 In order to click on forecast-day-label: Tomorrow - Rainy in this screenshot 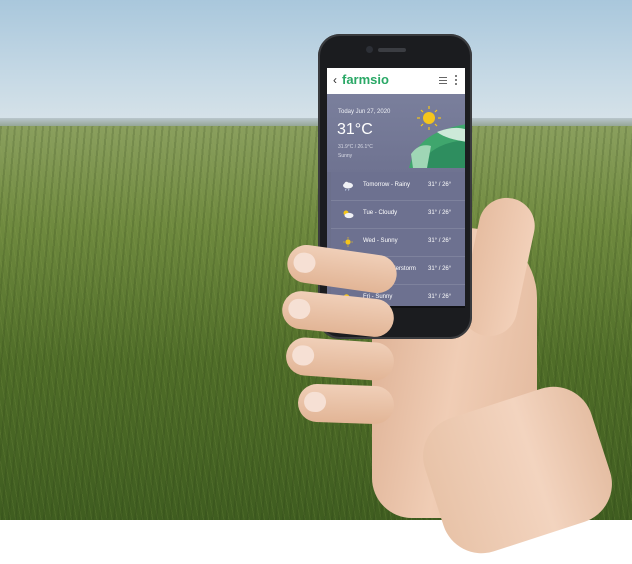, I will do `click(387, 185)`.